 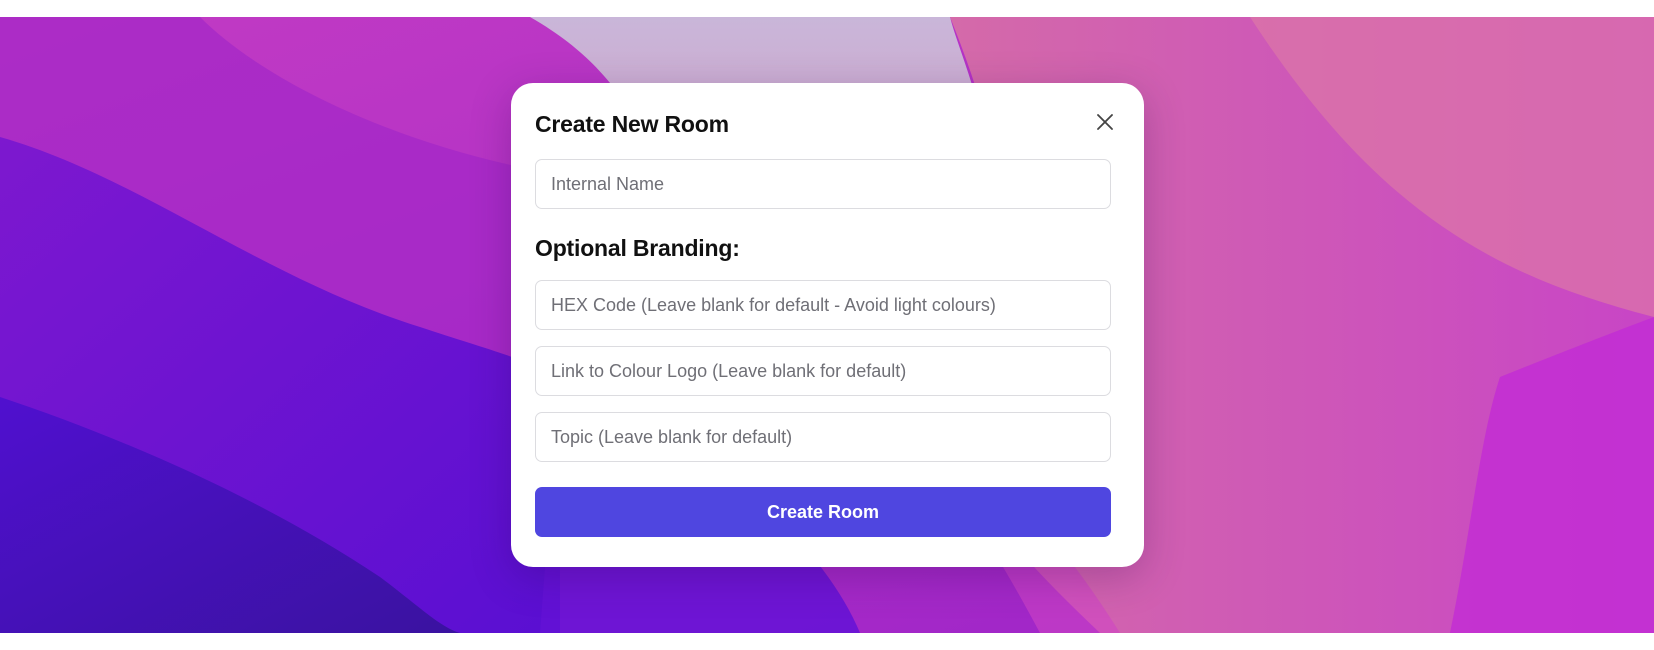 I want to click on close-button, so click(x=1105, y=122).